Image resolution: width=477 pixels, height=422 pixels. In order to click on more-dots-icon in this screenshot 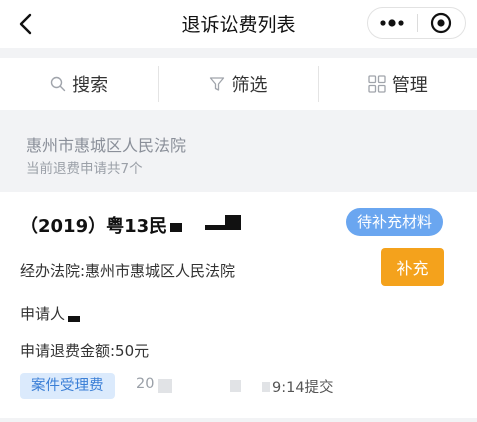, I will do `click(392, 23)`.